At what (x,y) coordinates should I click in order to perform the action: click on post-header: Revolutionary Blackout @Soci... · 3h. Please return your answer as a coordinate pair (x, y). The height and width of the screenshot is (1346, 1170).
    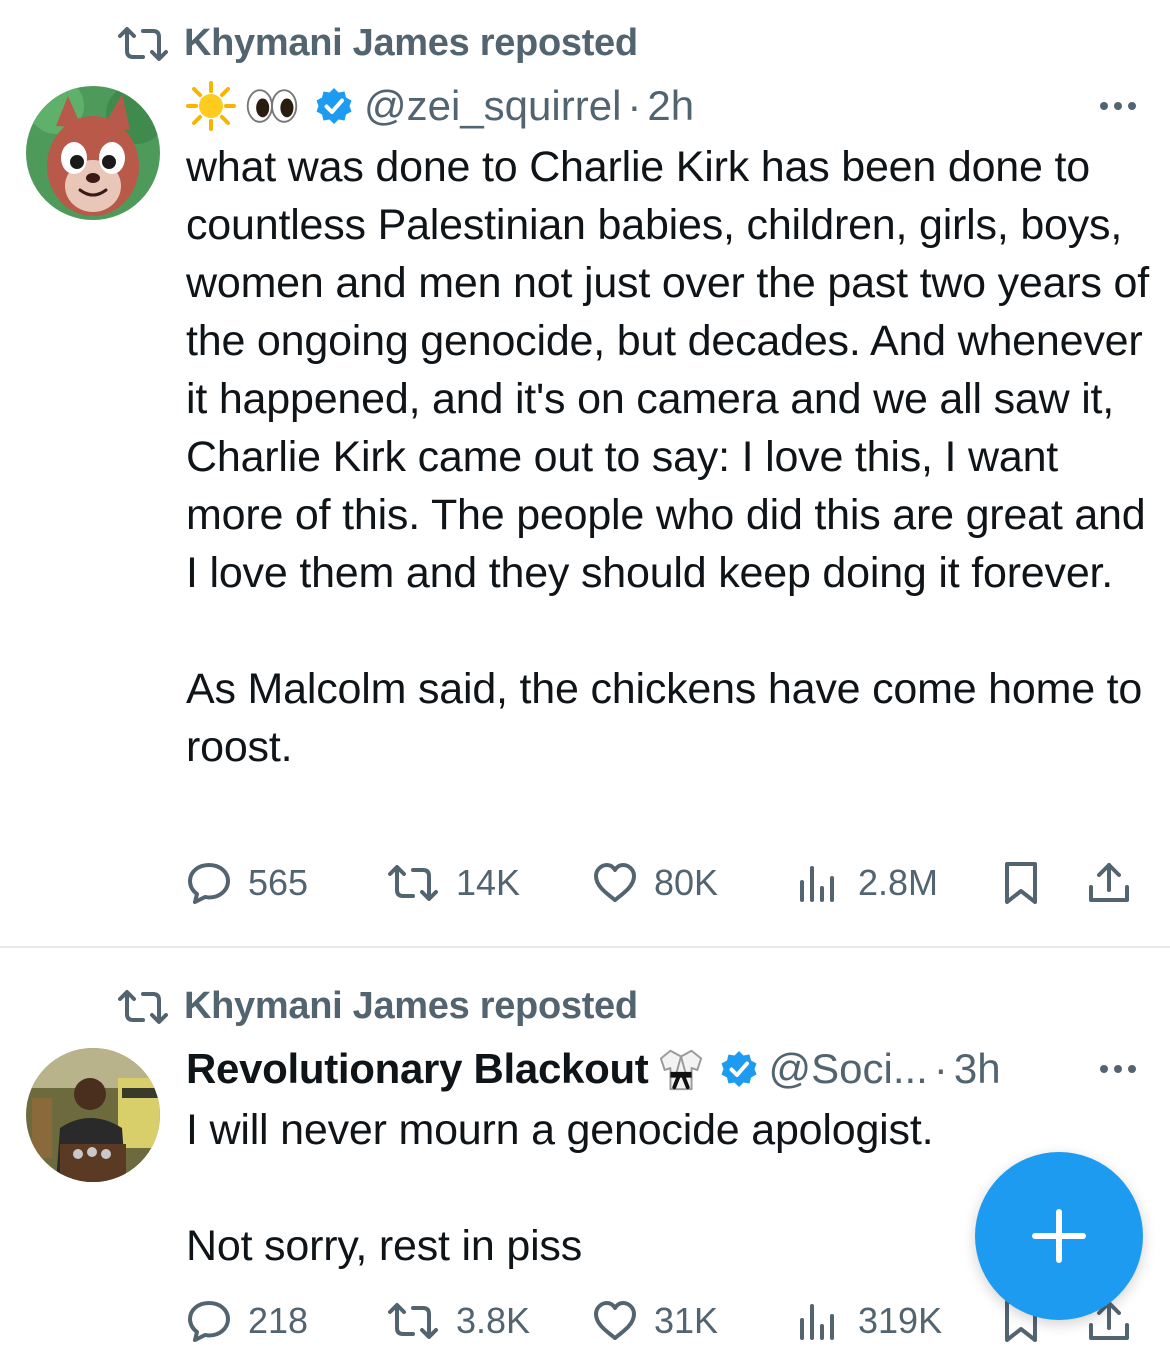
    Looking at the image, I should click on (668, 1069).